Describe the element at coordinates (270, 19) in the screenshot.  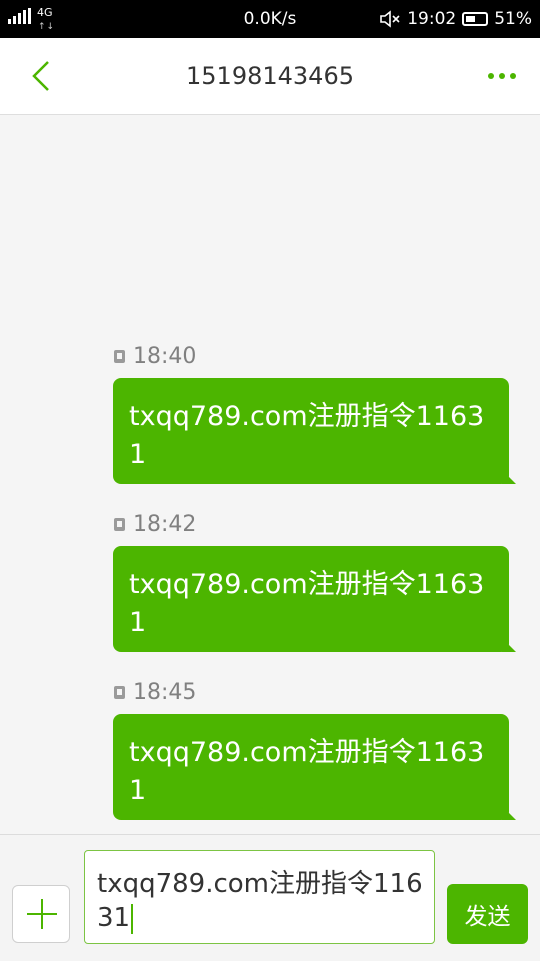
I see `status-bar: 4G ↑↓ 0.0K/s 19:02 51%` at that location.